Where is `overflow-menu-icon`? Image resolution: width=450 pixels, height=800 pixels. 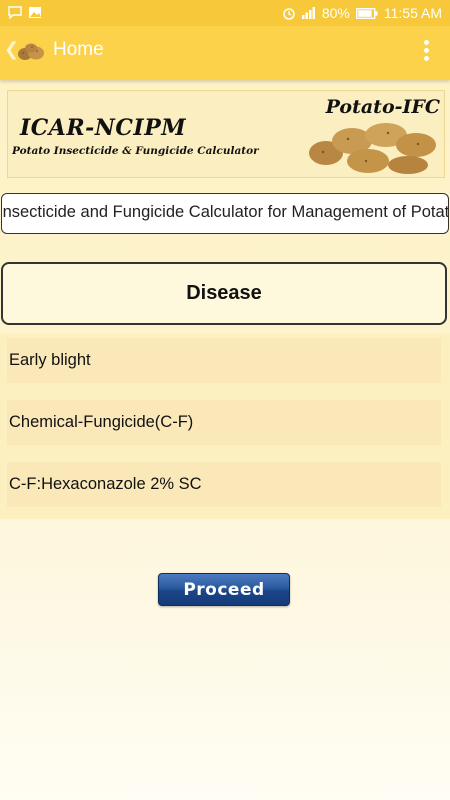 overflow-menu-icon is located at coordinates (426, 53).